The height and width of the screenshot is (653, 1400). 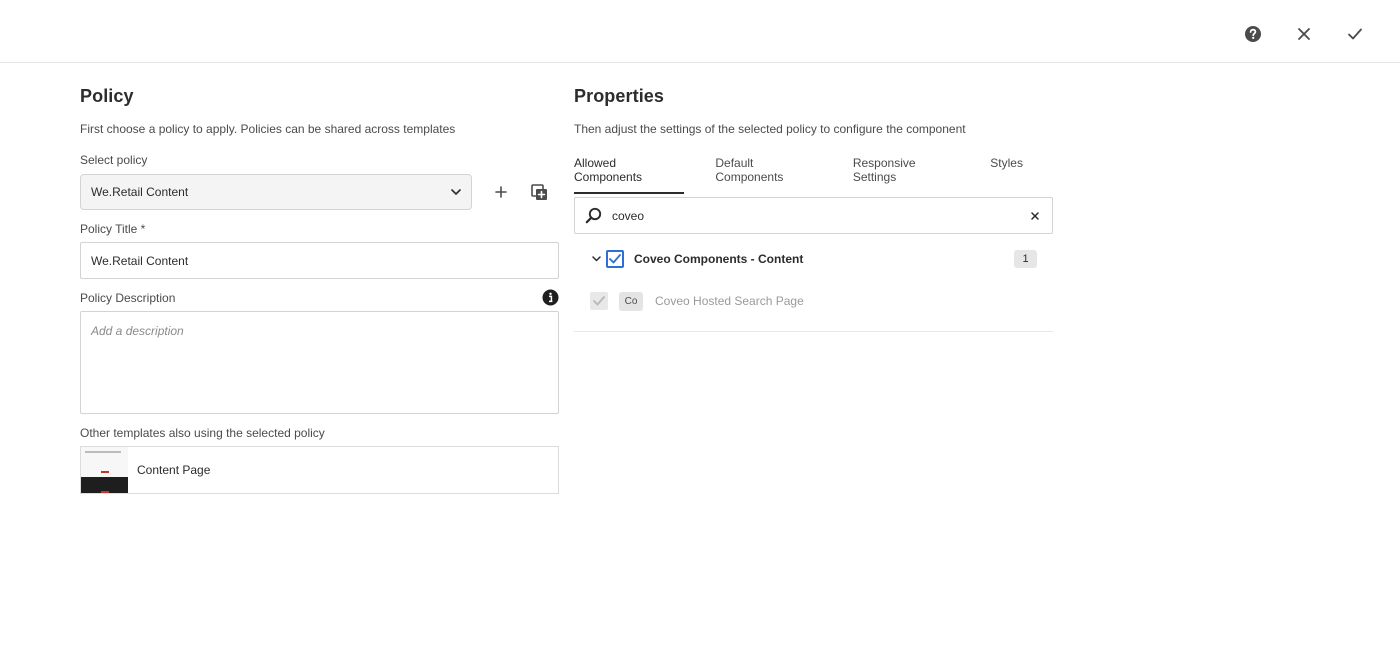 I want to click on info-button, so click(x=550, y=297).